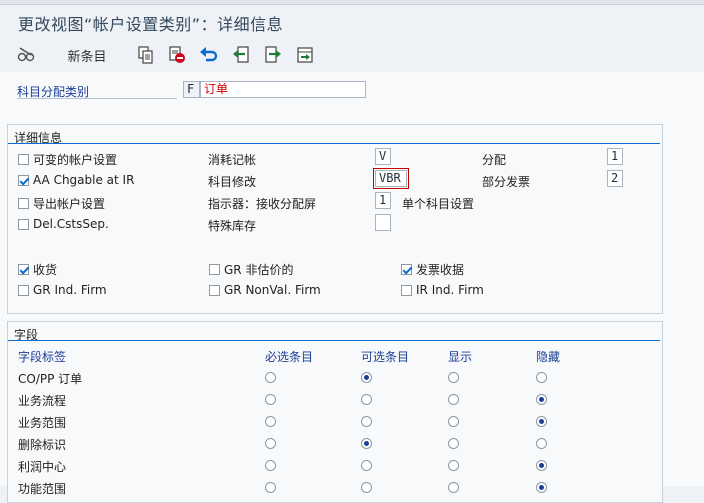 This screenshot has height=503, width=704. I want to click on gr-nonval-firm-checkbox: GR NonVal. Firm, so click(265, 290).